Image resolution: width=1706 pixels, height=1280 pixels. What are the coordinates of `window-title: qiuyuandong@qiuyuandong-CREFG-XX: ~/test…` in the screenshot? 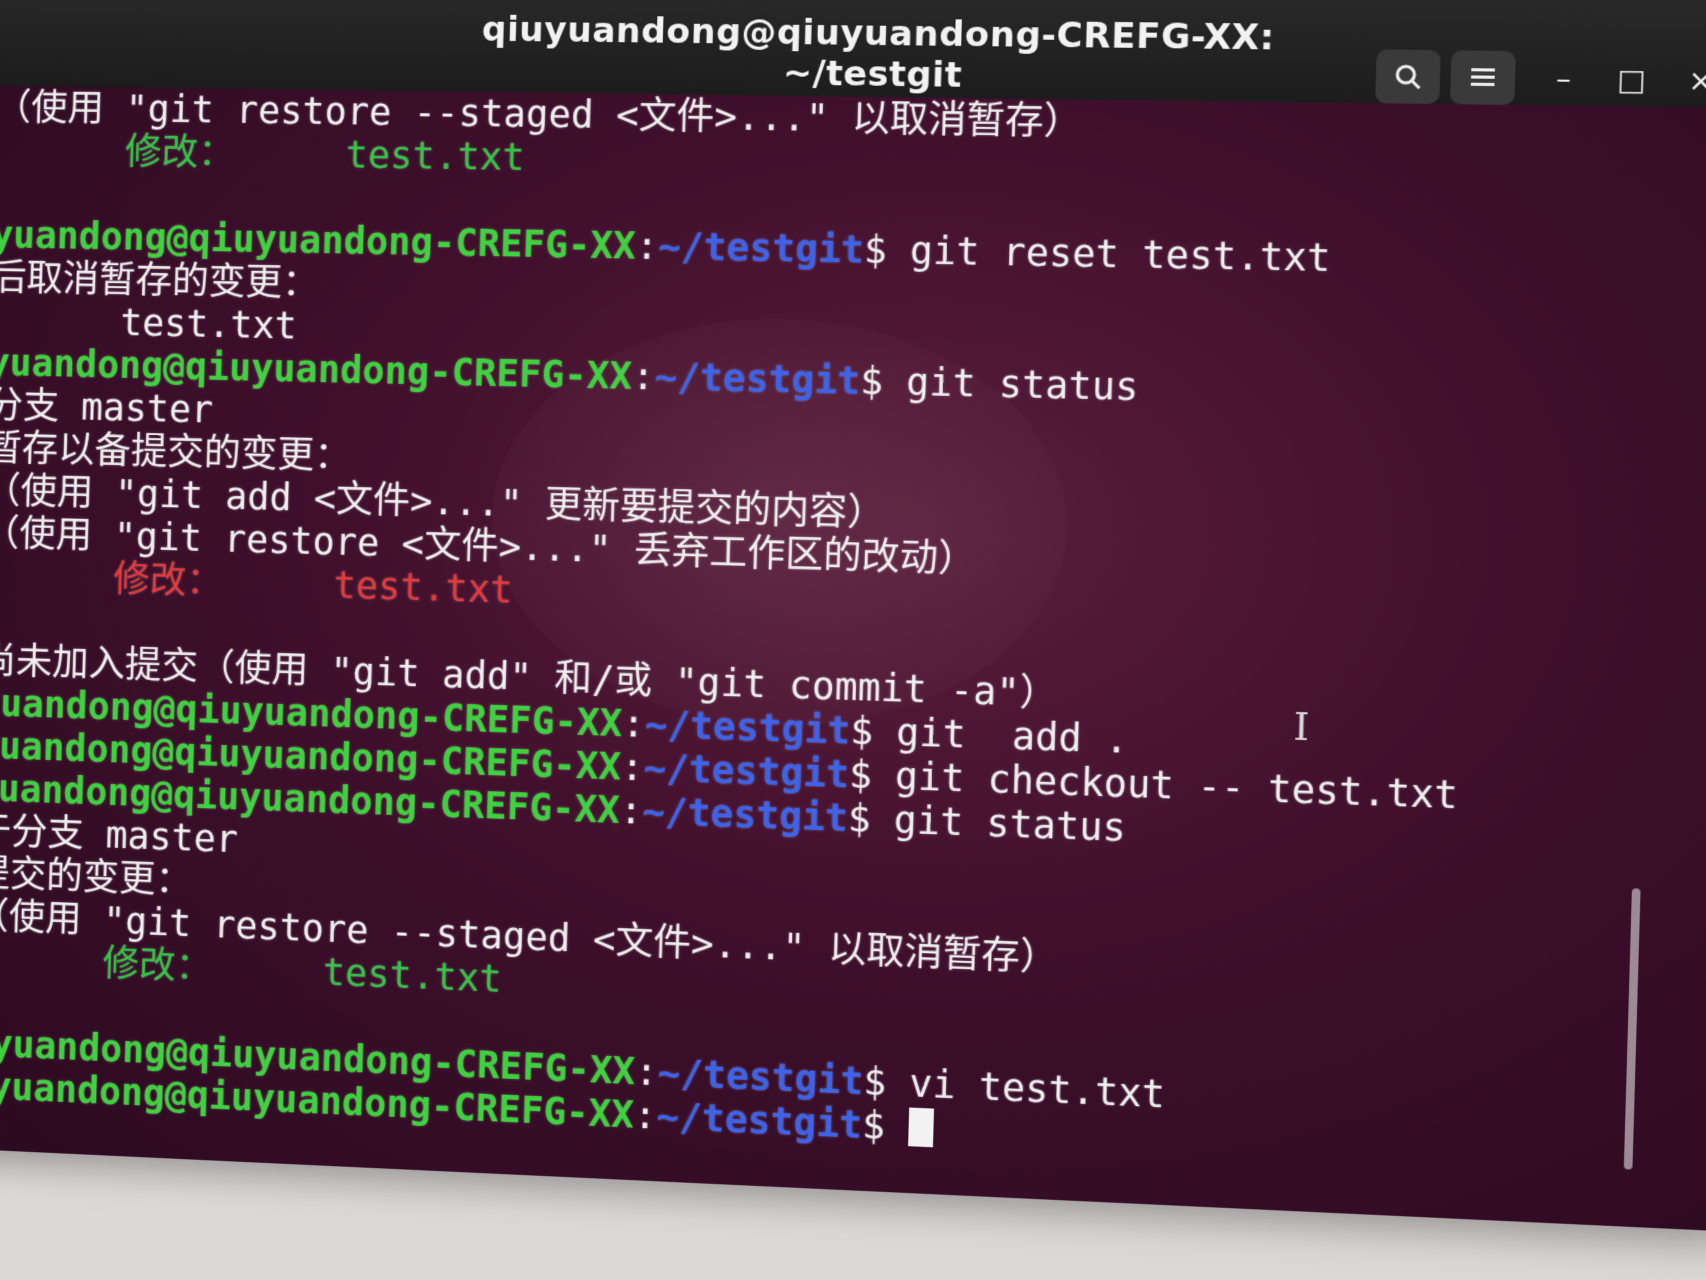 It's located at (878, 52).